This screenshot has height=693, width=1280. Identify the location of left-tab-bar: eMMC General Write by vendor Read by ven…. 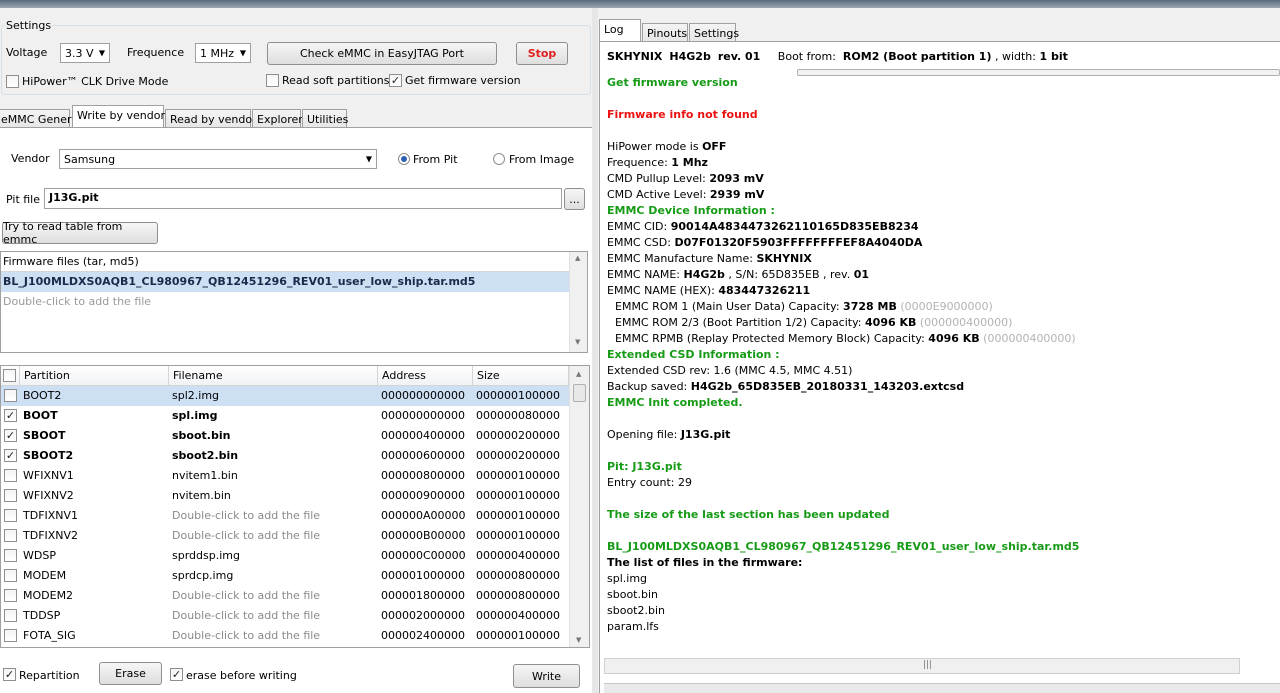
(296, 116).